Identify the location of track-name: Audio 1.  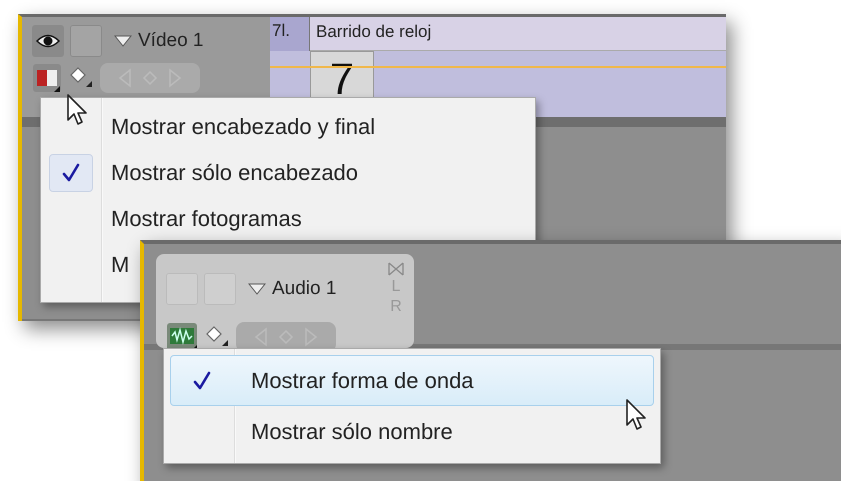
(304, 289).